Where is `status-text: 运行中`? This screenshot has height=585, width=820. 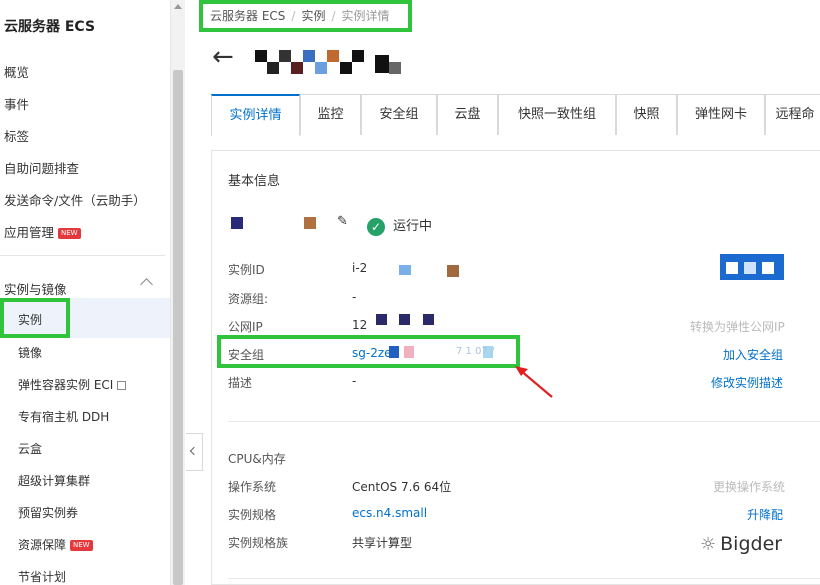
status-text: 运行中 is located at coordinates (413, 226).